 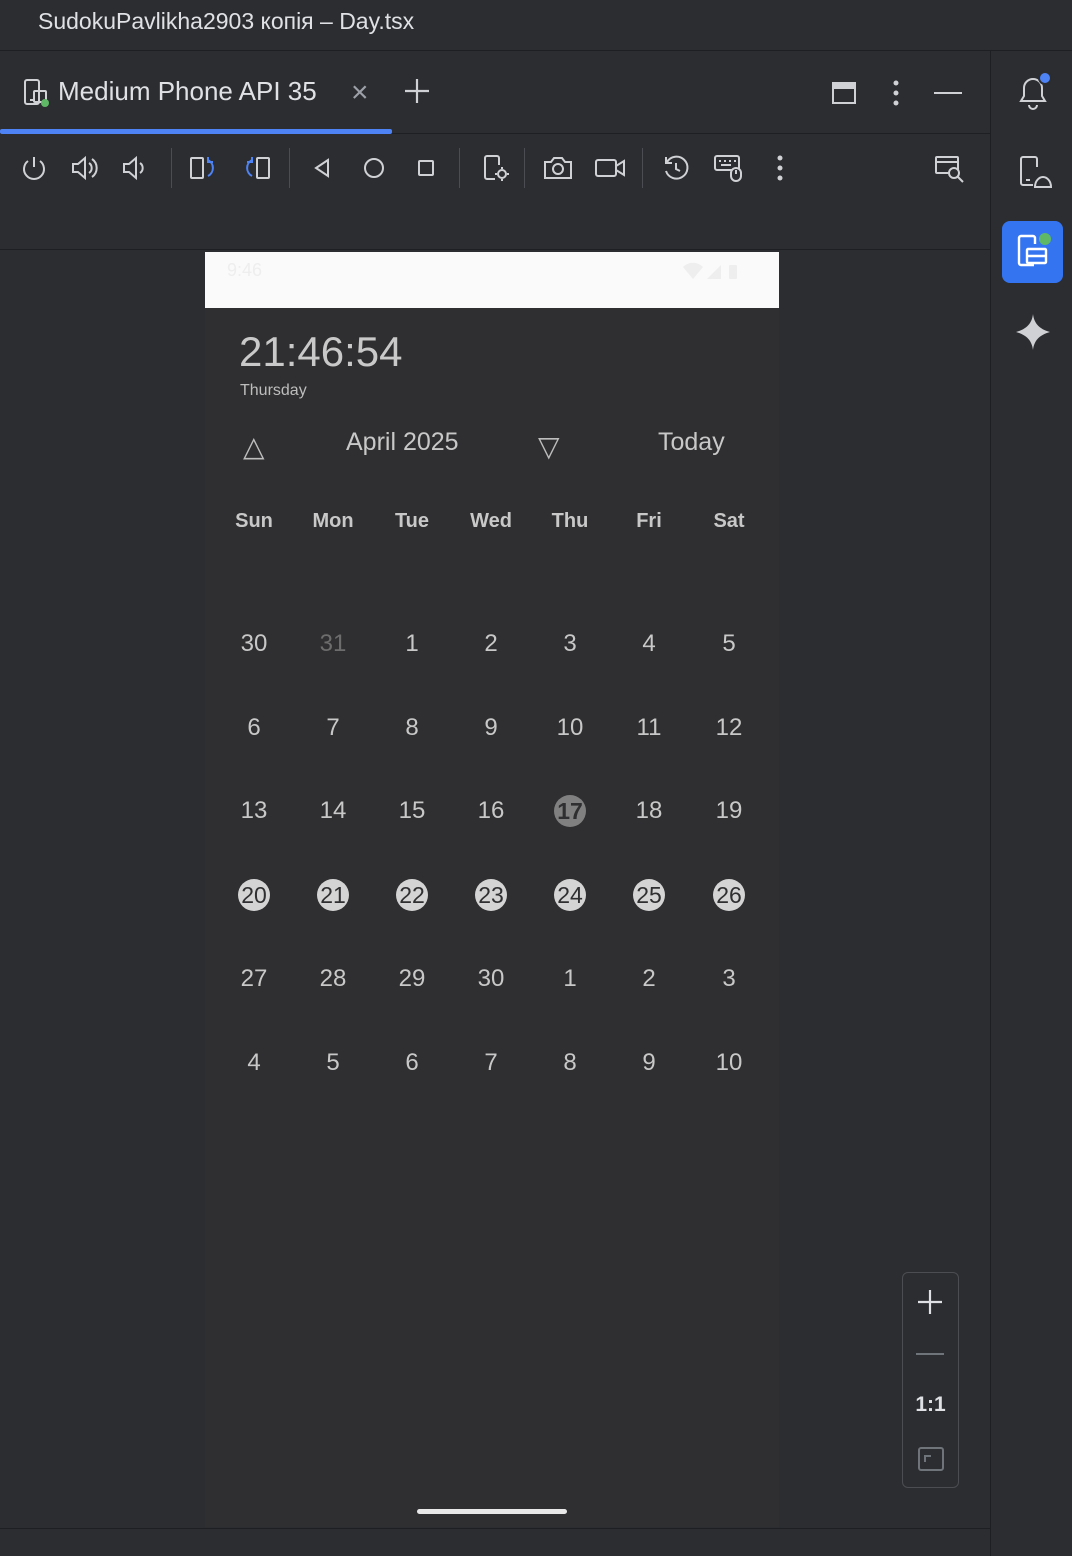 What do you see at coordinates (374, 168) in the screenshot?
I see `home-icon` at bounding box center [374, 168].